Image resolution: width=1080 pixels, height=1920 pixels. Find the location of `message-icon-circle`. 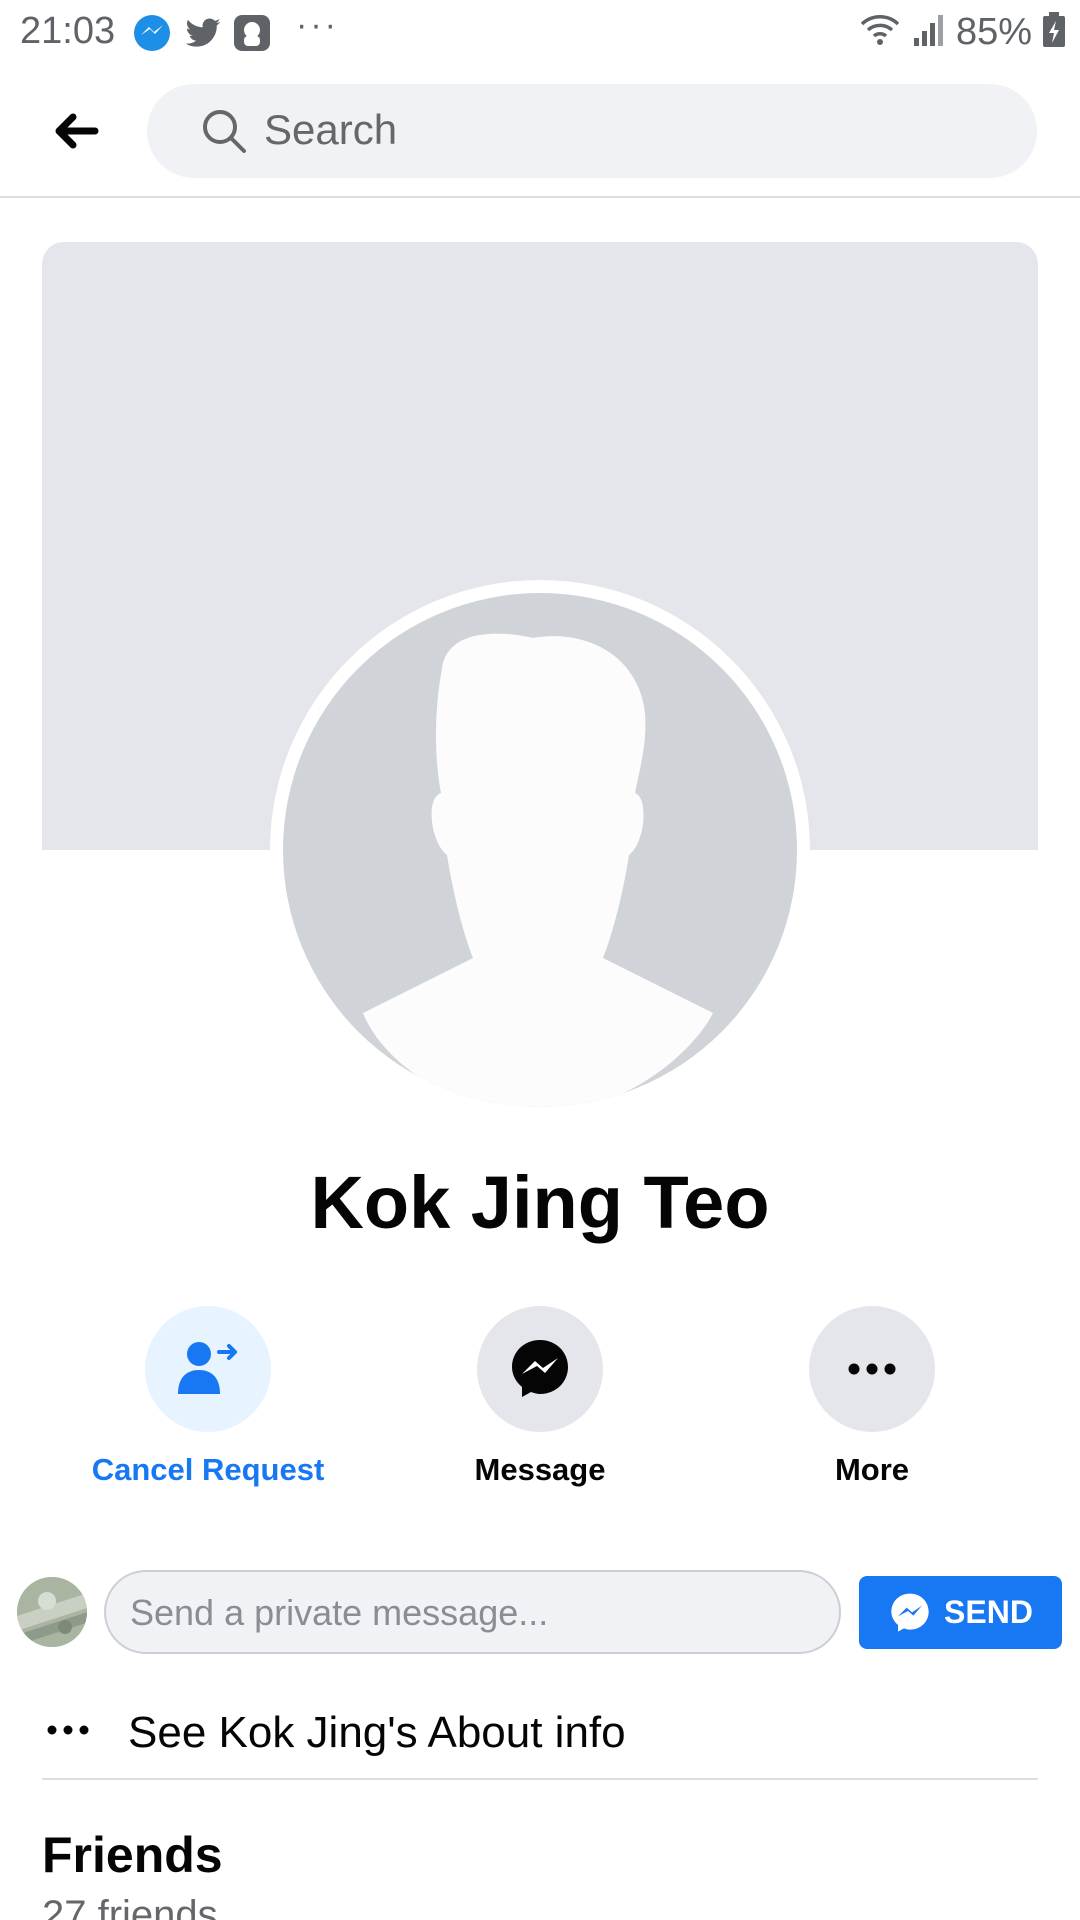

message-icon-circle is located at coordinates (540, 1369).